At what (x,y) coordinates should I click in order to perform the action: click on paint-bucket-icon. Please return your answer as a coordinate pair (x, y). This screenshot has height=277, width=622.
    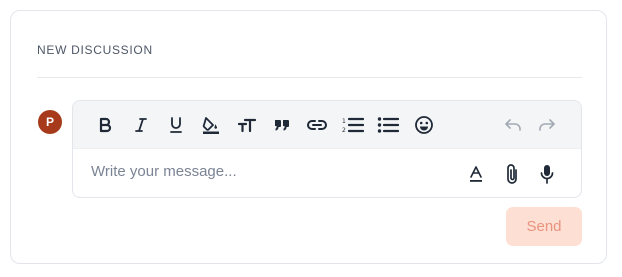
    Looking at the image, I should click on (211, 125).